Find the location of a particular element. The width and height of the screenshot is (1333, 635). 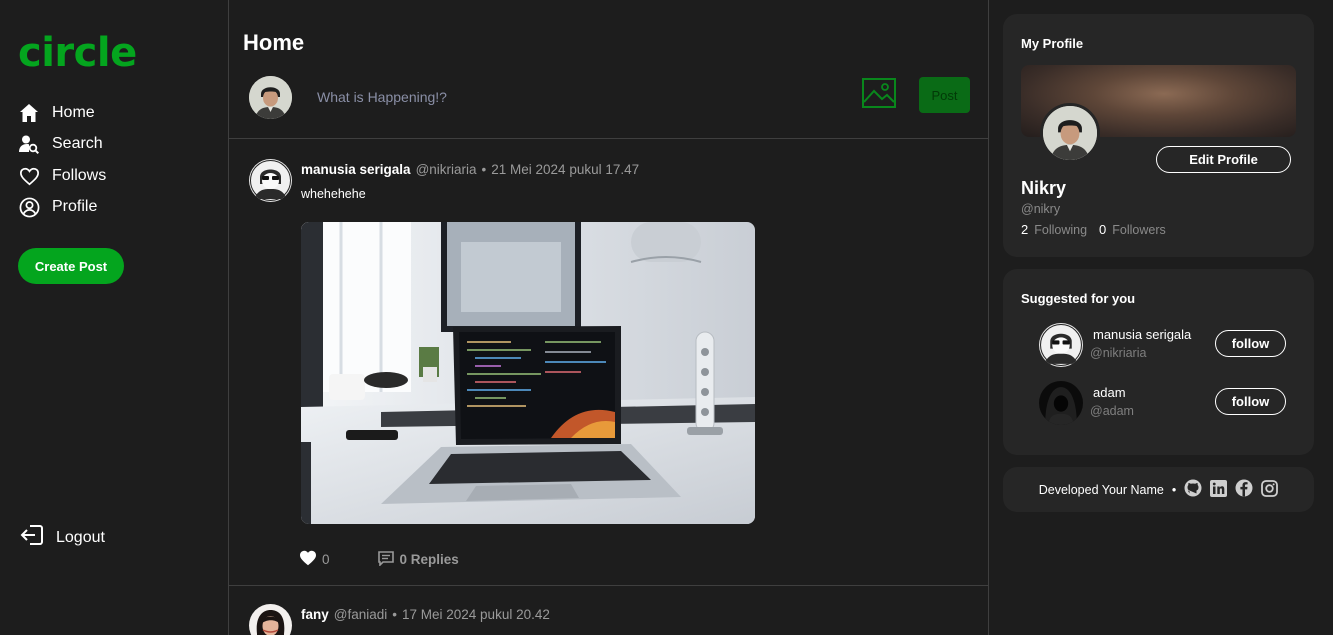

image-upload-icon is located at coordinates (879, 93).